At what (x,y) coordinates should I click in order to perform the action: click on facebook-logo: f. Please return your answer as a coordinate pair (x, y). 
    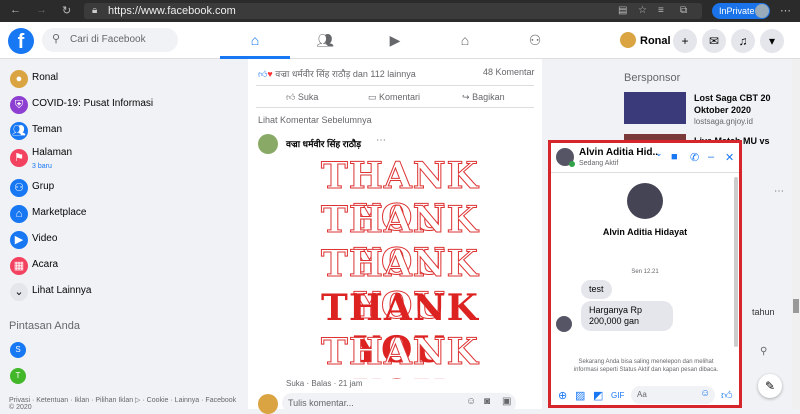
    Looking at the image, I should click on (21, 41).